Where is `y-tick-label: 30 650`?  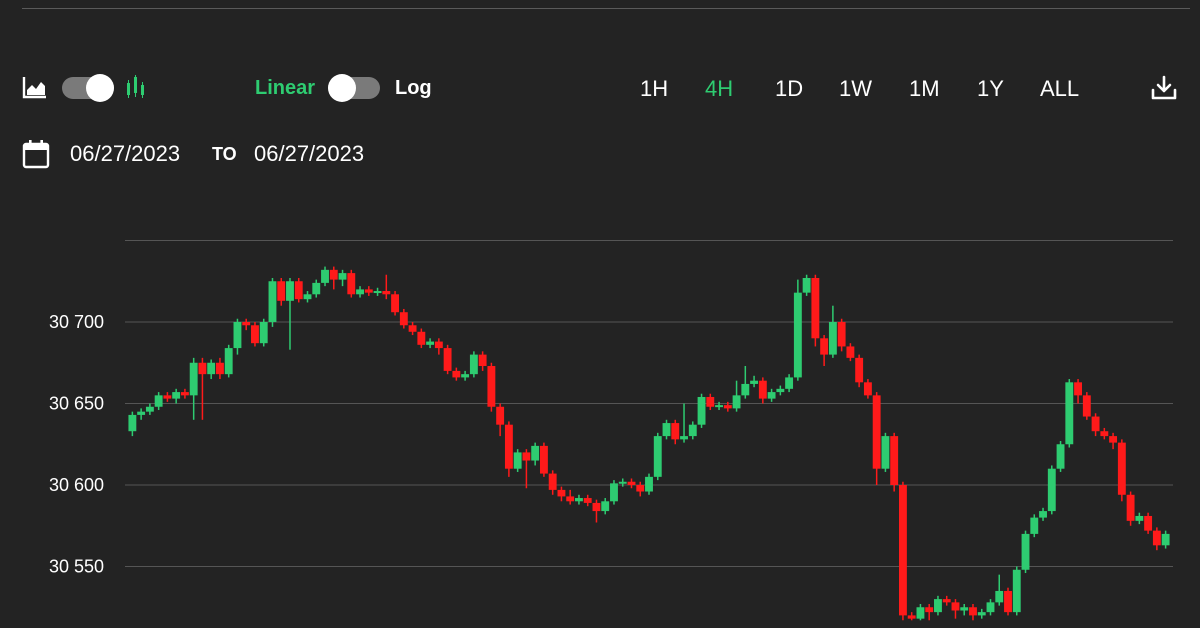
y-tick-label: 30 650 is located at coordinates (76, 404).